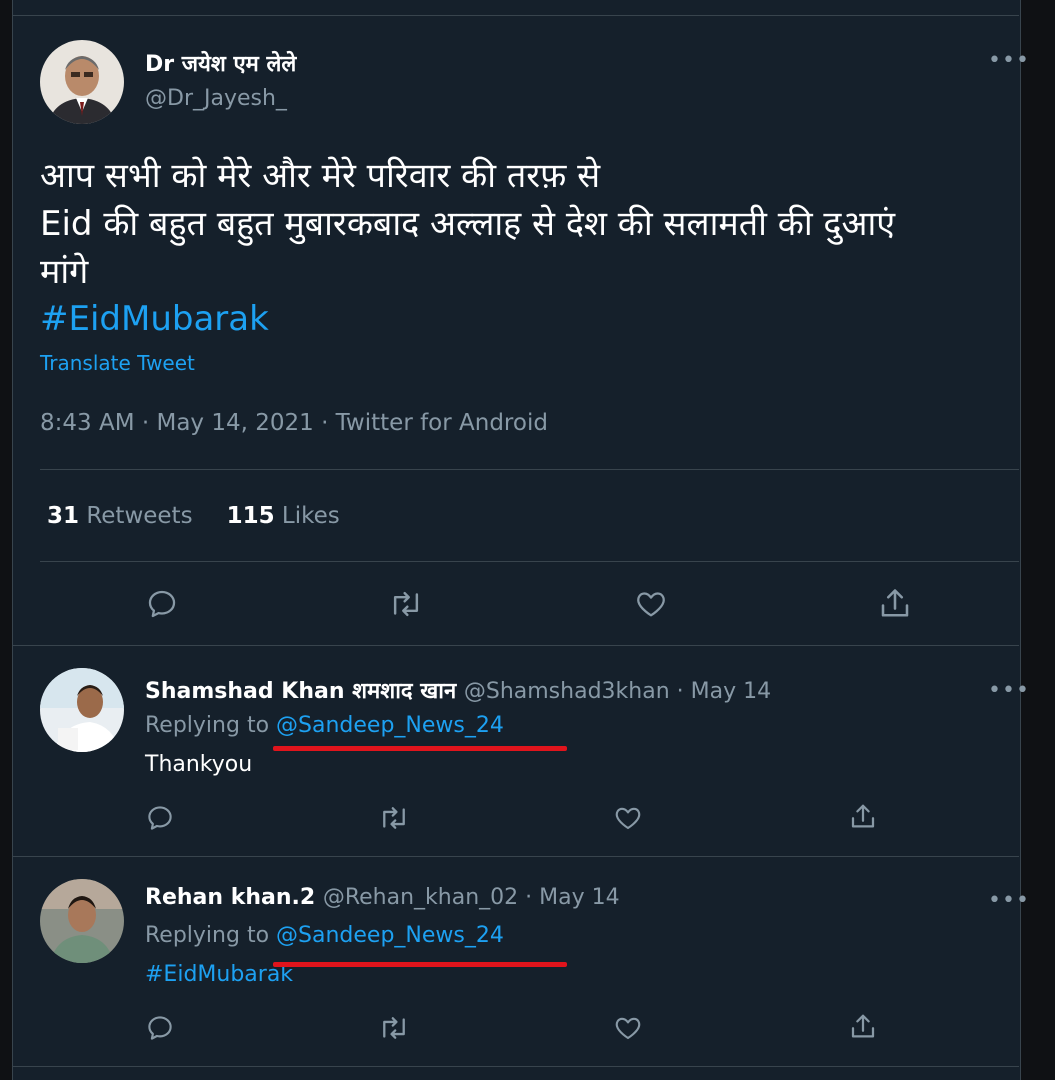 This screenshot has height=1080, width=1055. What do you see at coordinates (82, 82) in the screenshot?
I see `author-avatar` at bounding box center [82, 82].